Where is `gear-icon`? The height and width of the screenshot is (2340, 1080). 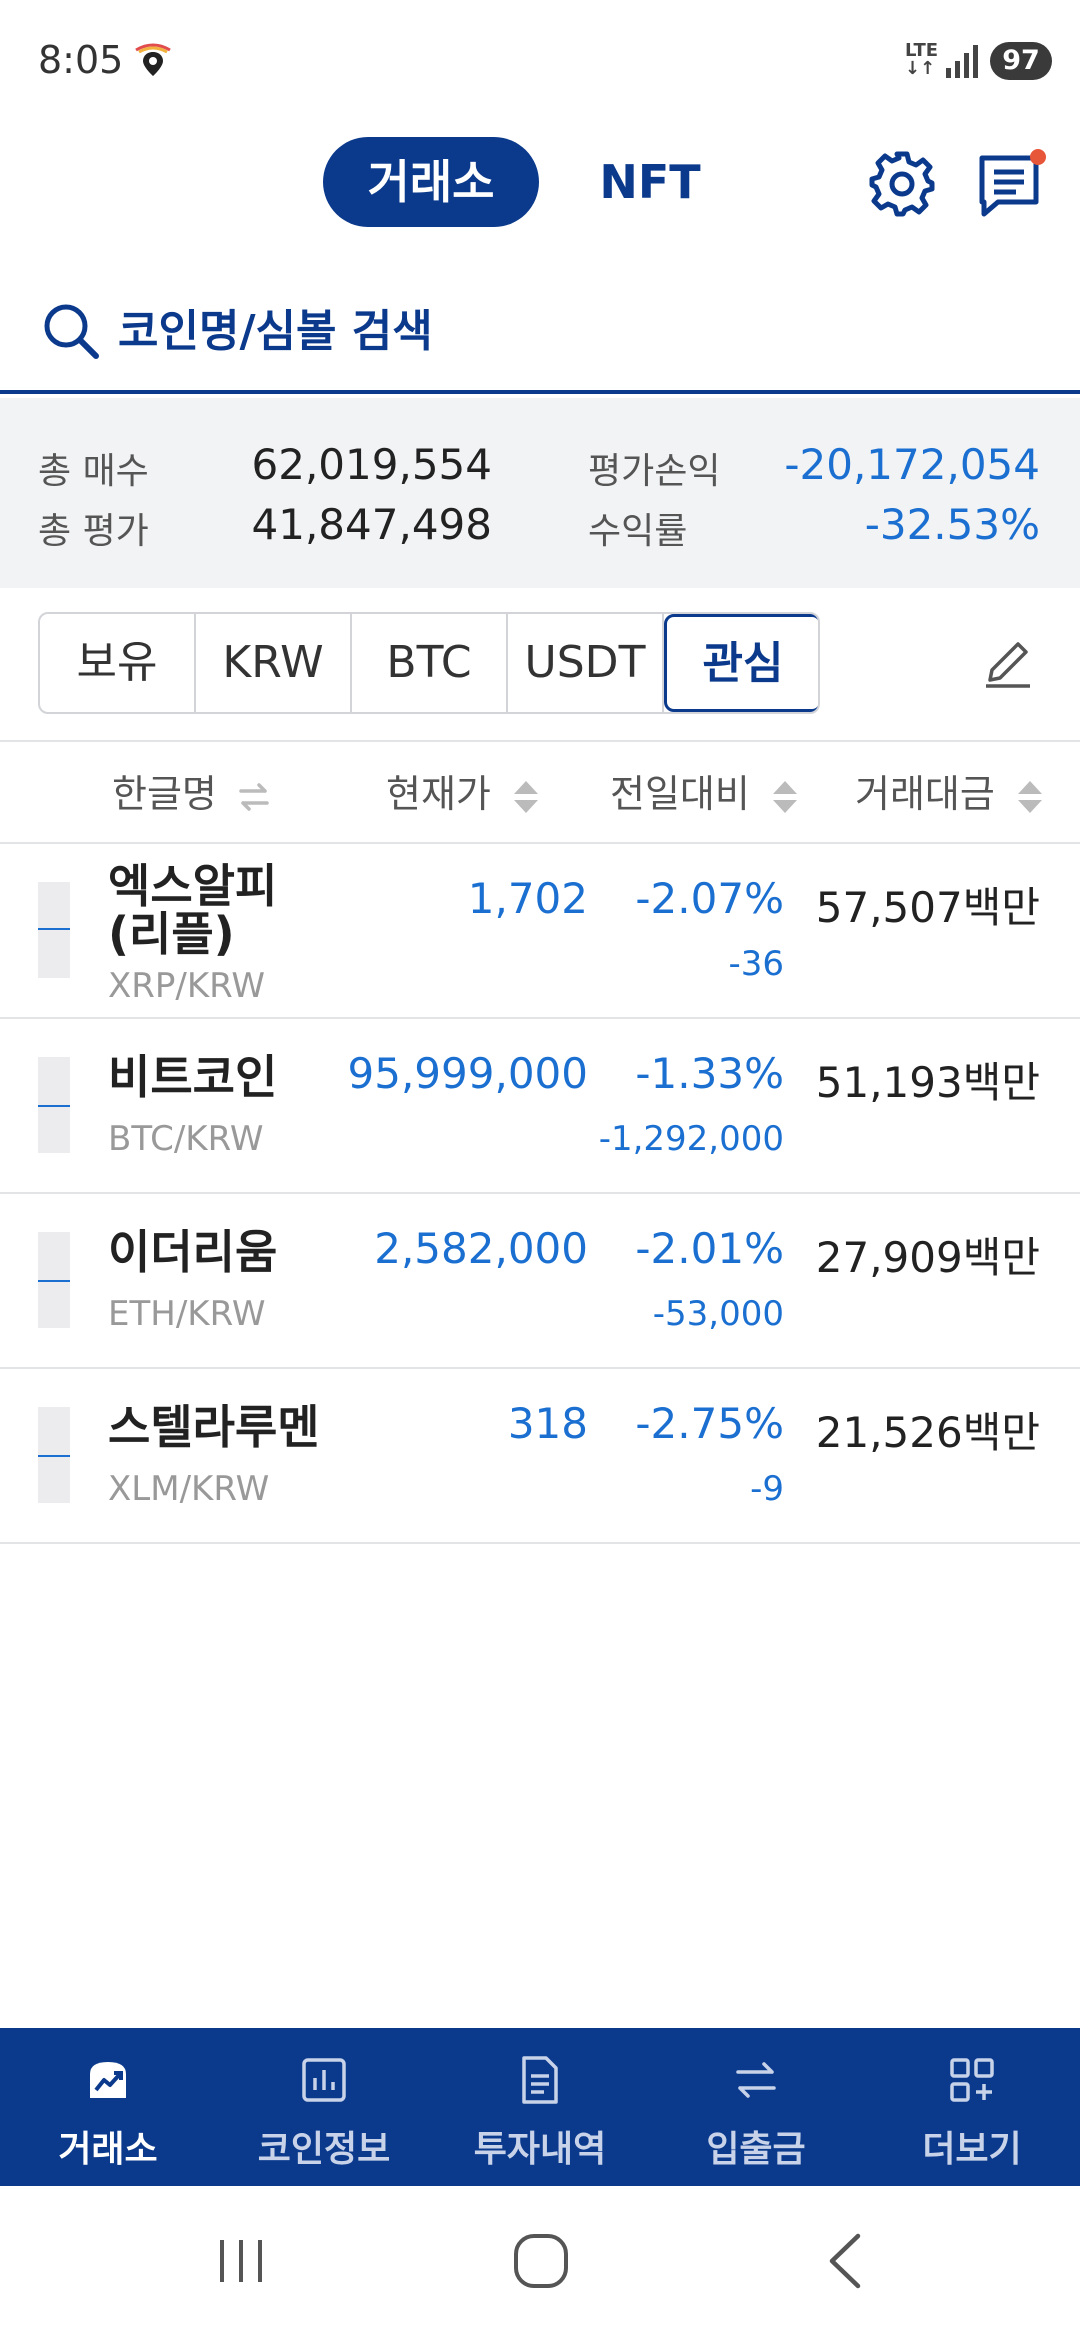
gear-icon is located at coordinates (902, 184).